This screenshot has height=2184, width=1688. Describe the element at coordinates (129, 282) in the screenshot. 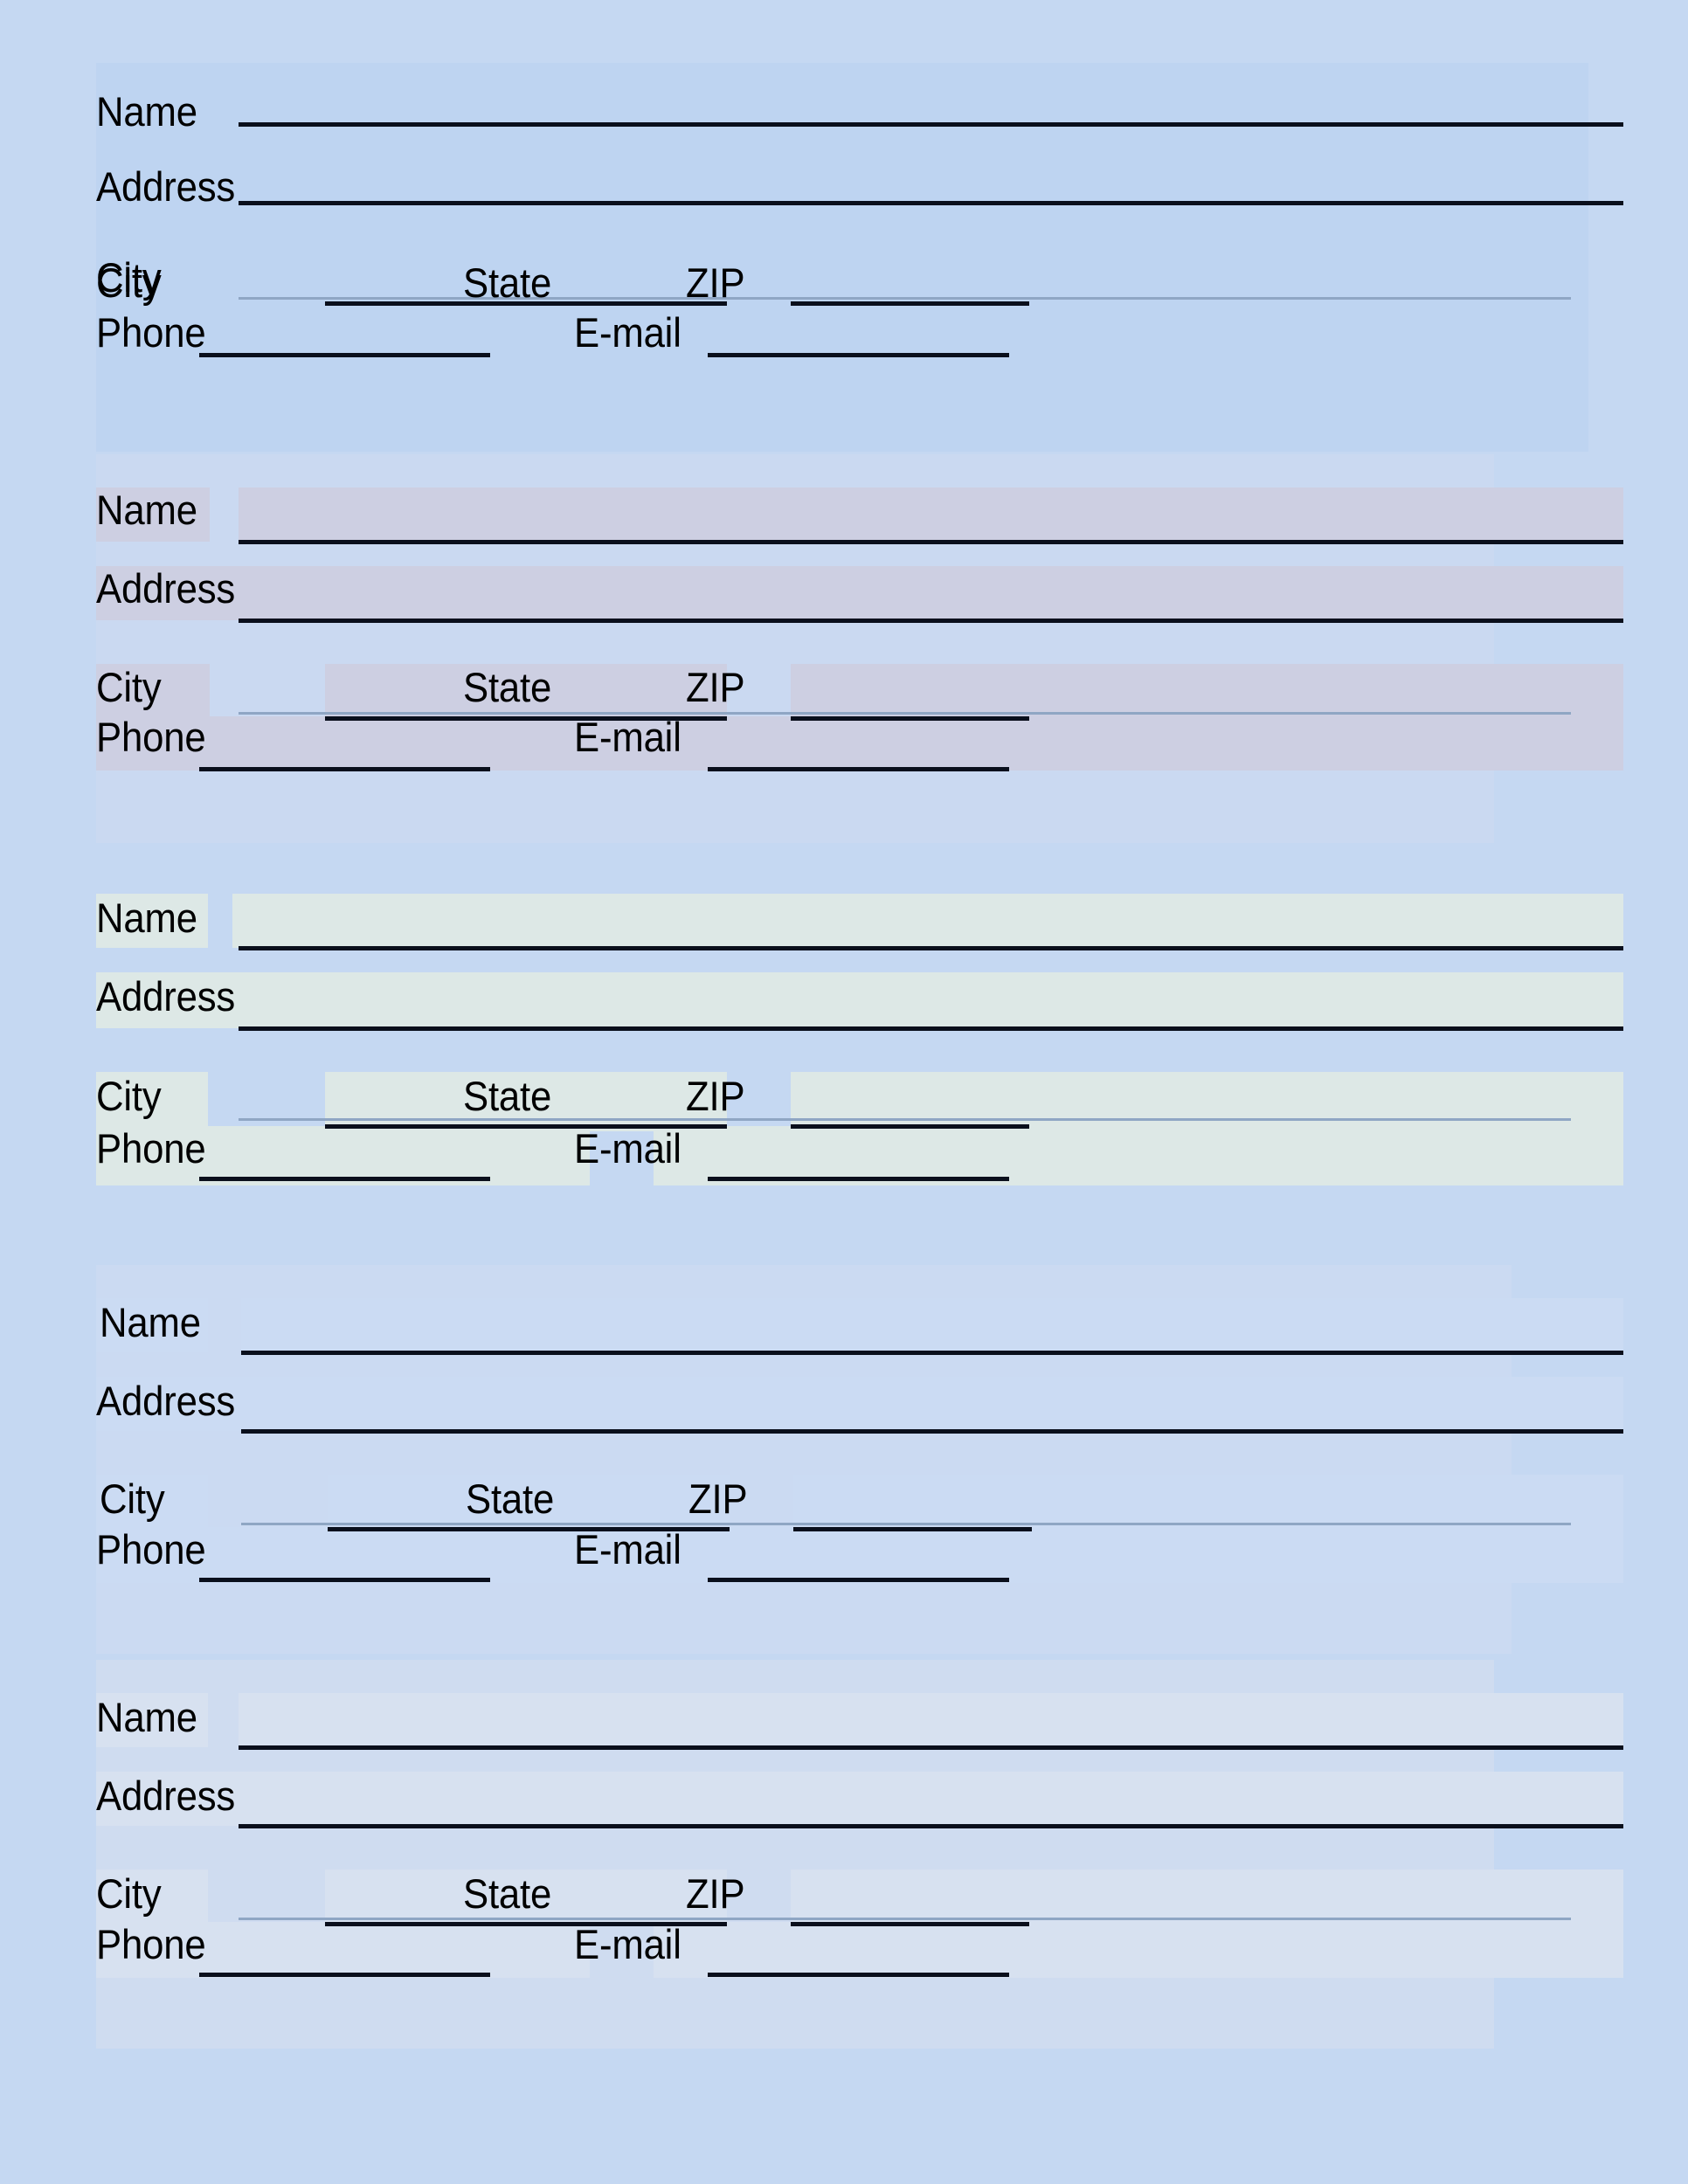

I see `city-label-2: City` at that location.